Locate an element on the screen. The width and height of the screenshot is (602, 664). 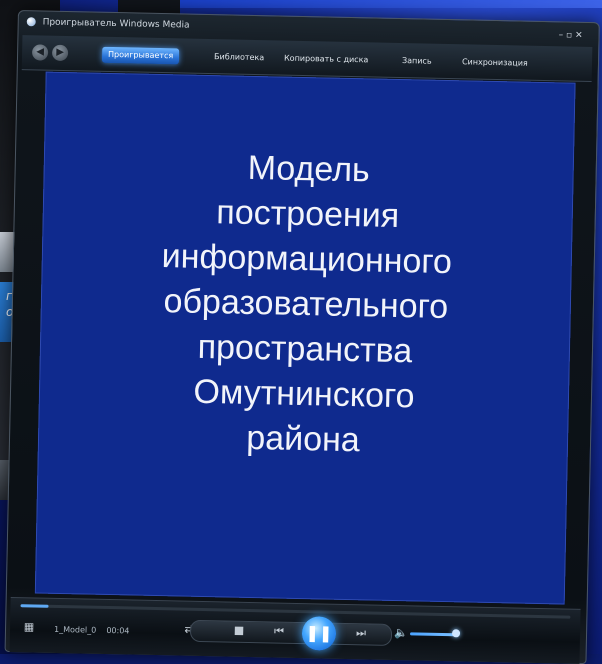
tab-library: Библиотека is located at coordinates (239, 57).